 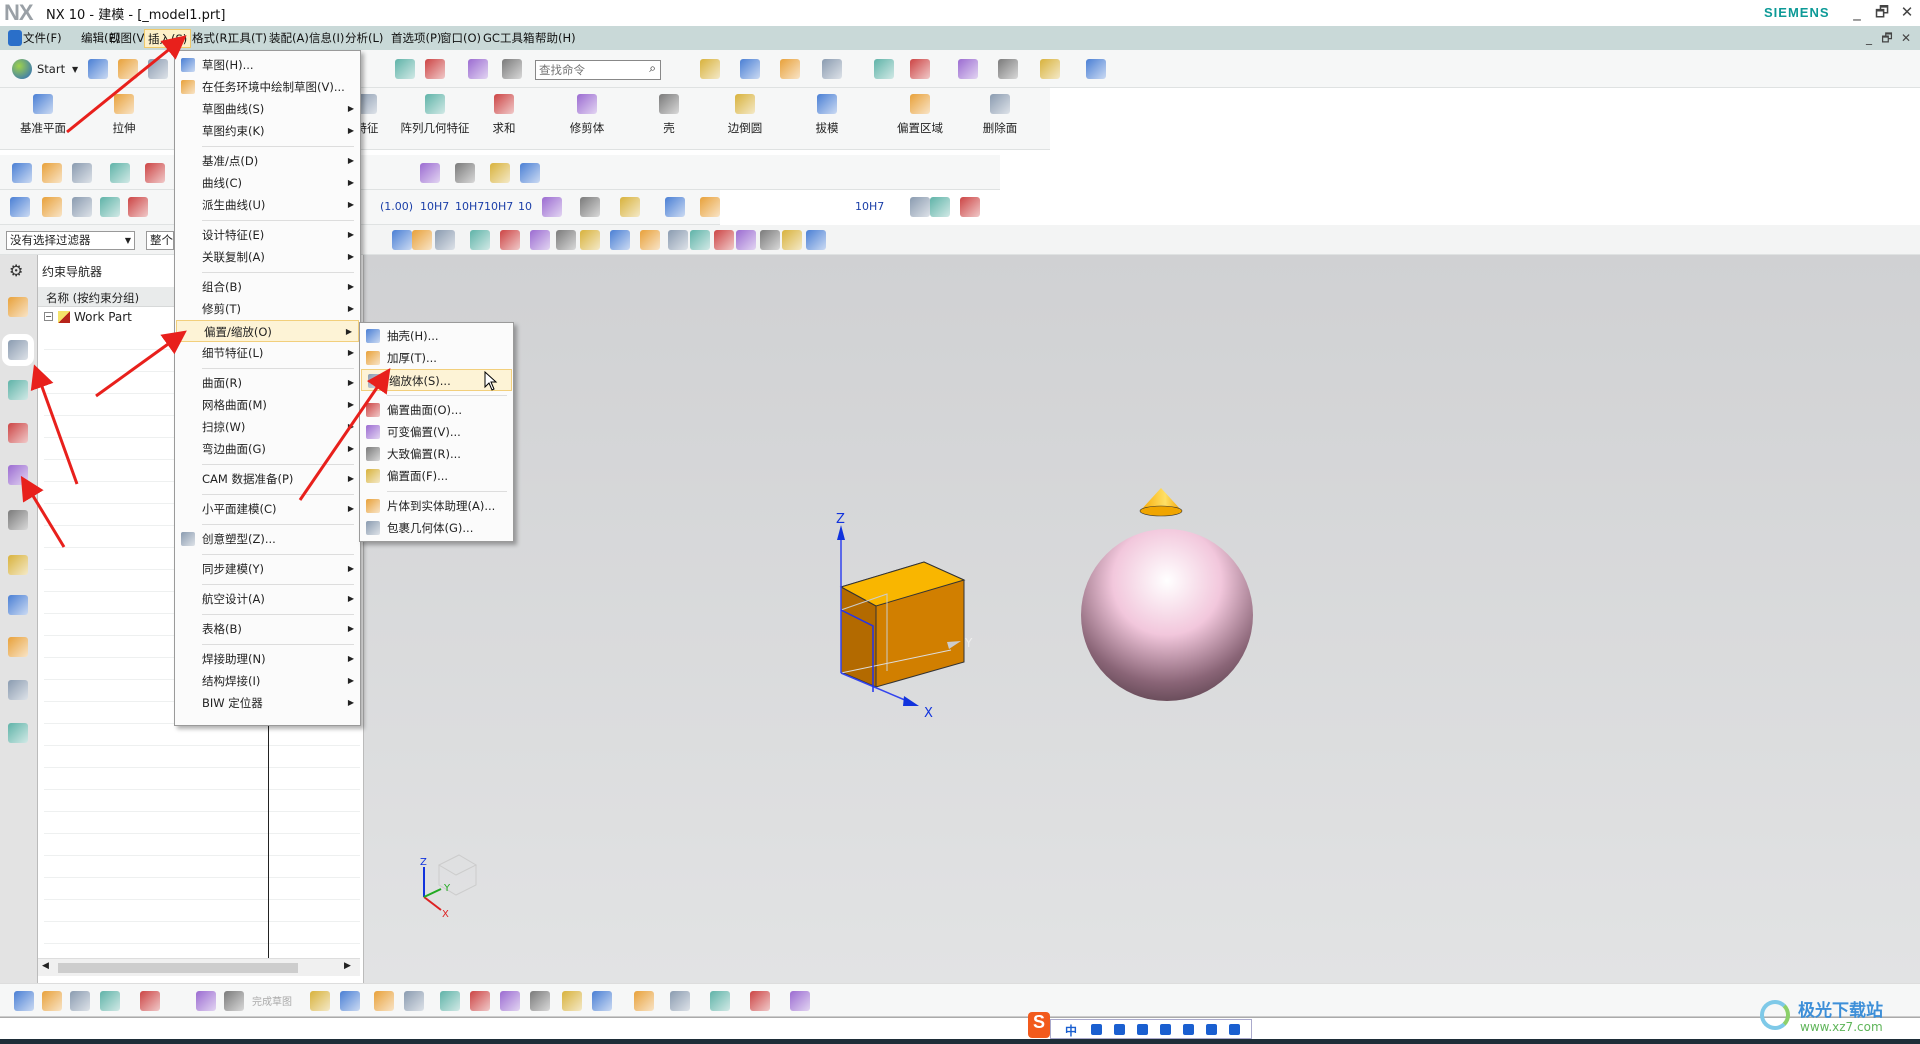 What do you see at coordinates (82, 207) in the screenshot?
I see `toolbar4-tool-2-icon` at bounding box center [82, 207].